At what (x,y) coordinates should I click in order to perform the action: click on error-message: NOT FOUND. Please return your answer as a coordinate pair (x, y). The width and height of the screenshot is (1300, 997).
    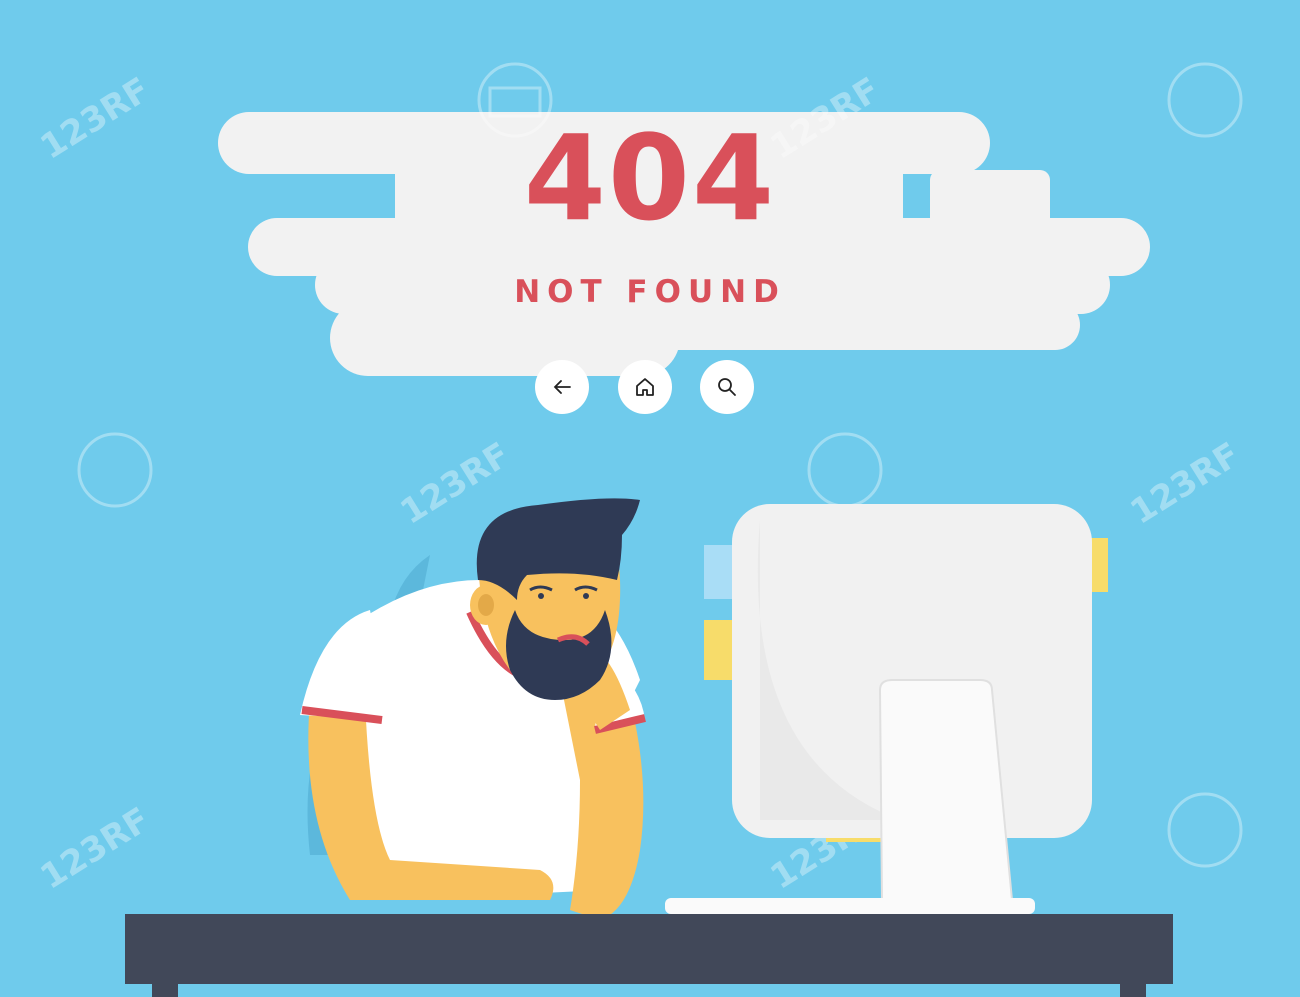
    Looking at the image, I should click on (650, 292).